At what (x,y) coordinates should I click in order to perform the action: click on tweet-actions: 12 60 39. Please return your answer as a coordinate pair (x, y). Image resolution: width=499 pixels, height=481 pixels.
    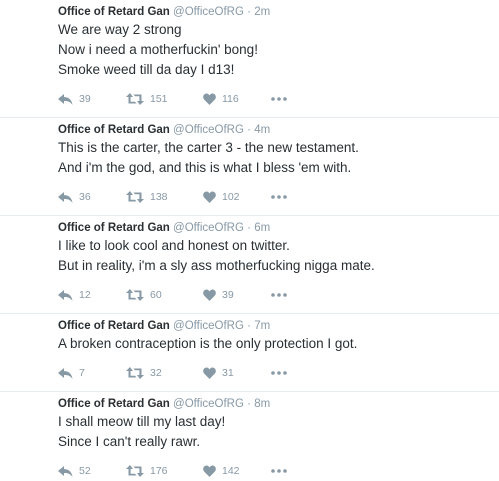
    Looking at the image, I should click on (273, 295).